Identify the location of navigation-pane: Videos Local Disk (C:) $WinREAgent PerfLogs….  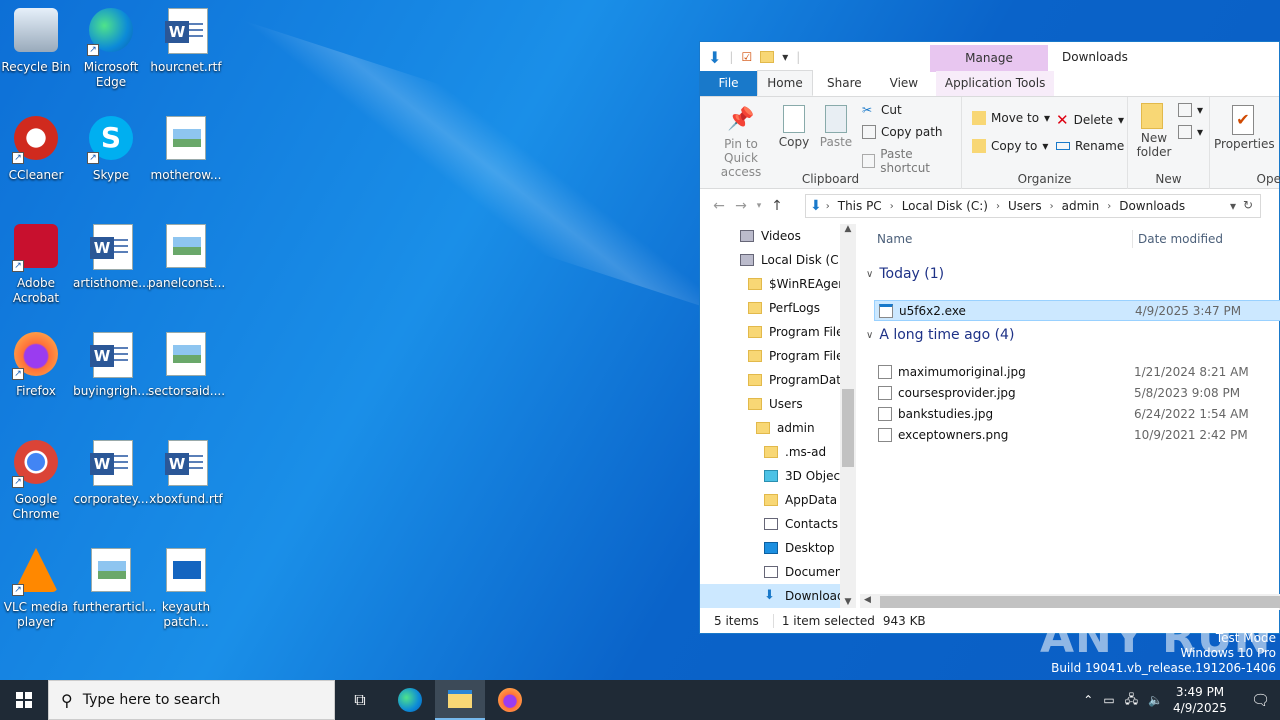
(778, 416).